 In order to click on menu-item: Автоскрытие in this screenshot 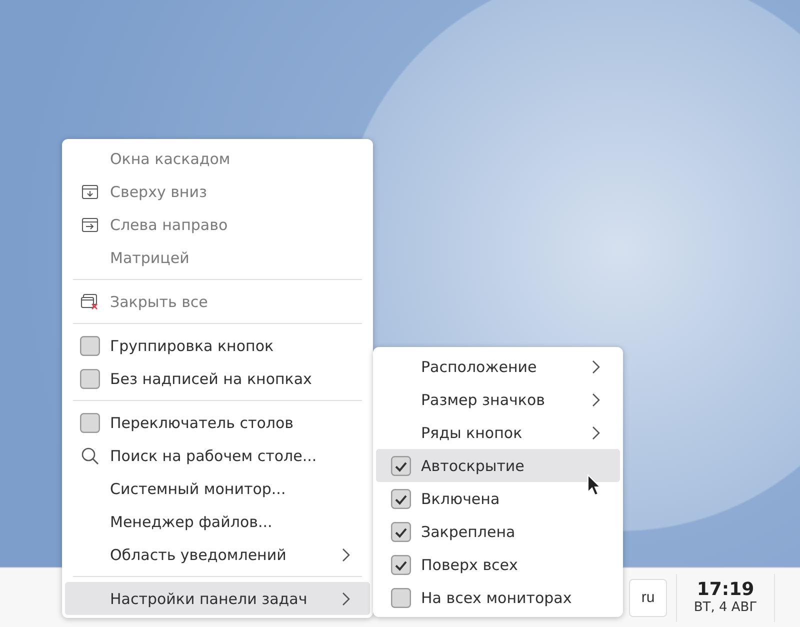, I will do `click(498, 465)`.